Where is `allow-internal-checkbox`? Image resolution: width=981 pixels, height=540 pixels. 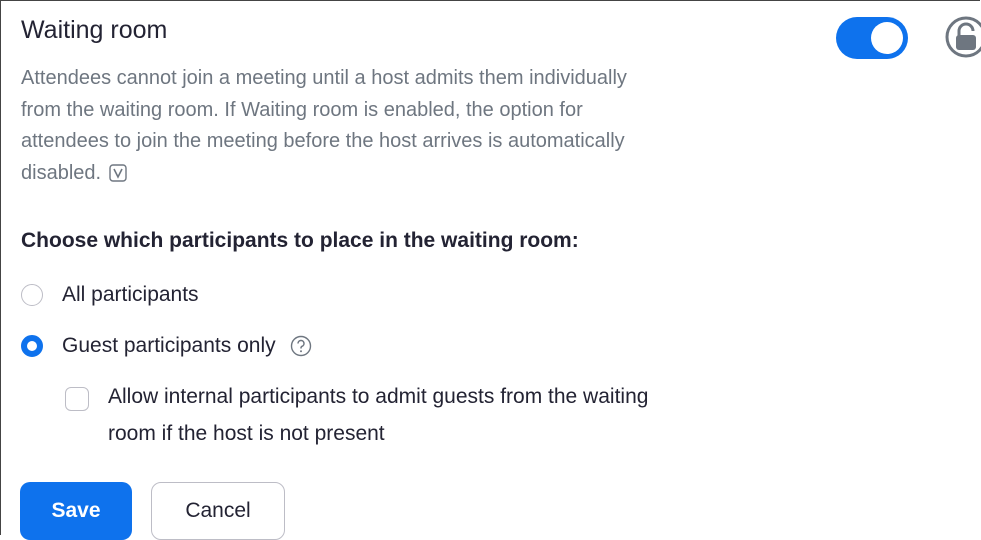 allow-internal-checkbox is located at coordinates (77, 399).